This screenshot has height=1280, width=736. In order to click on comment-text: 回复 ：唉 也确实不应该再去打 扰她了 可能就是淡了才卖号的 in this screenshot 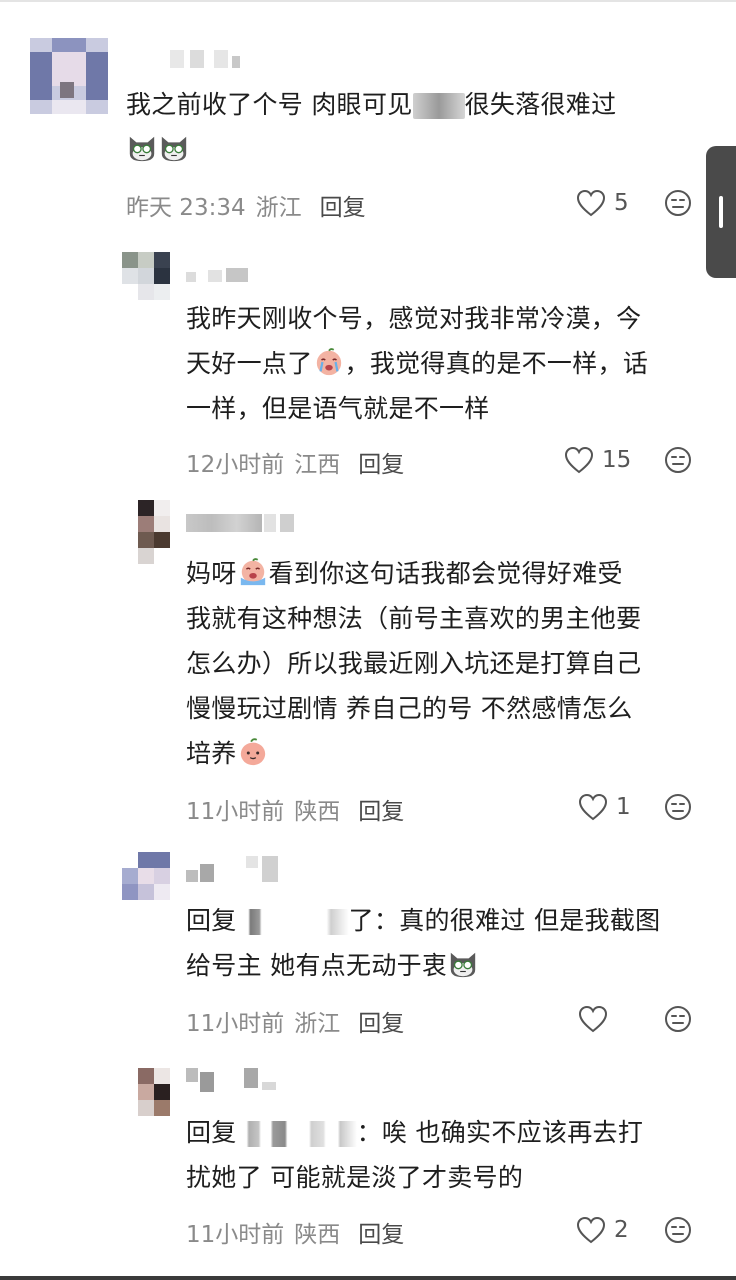, I will do `click(415, 1155)`.